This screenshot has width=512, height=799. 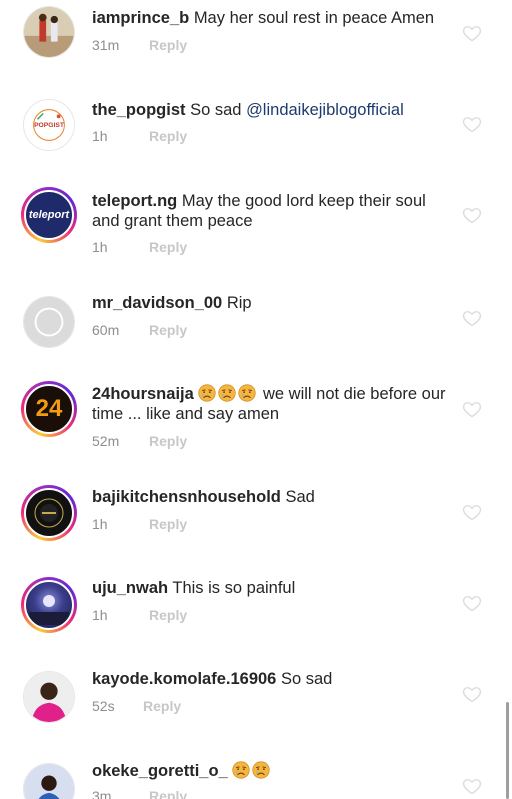 What do you see at coordinates (139, 441) in the screenshot?
I see `comment-meta: 52m Reply` at bounding box center [139, 441].